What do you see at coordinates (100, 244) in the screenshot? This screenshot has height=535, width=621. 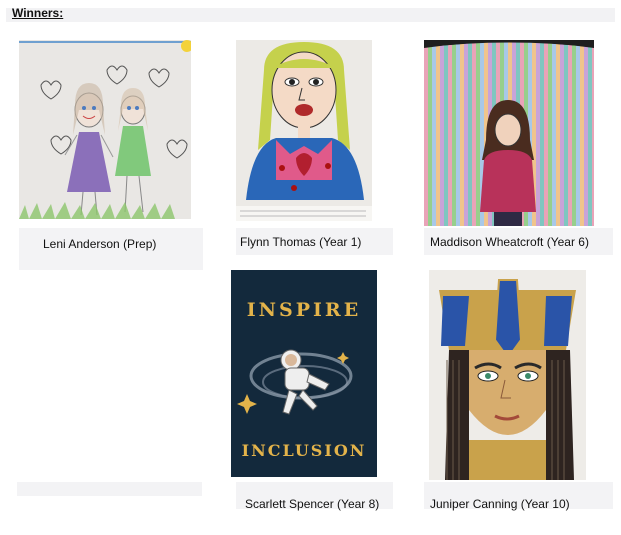 I see `caption-text: Leni Anderson (Prep)` at bounding box center [100, 244].